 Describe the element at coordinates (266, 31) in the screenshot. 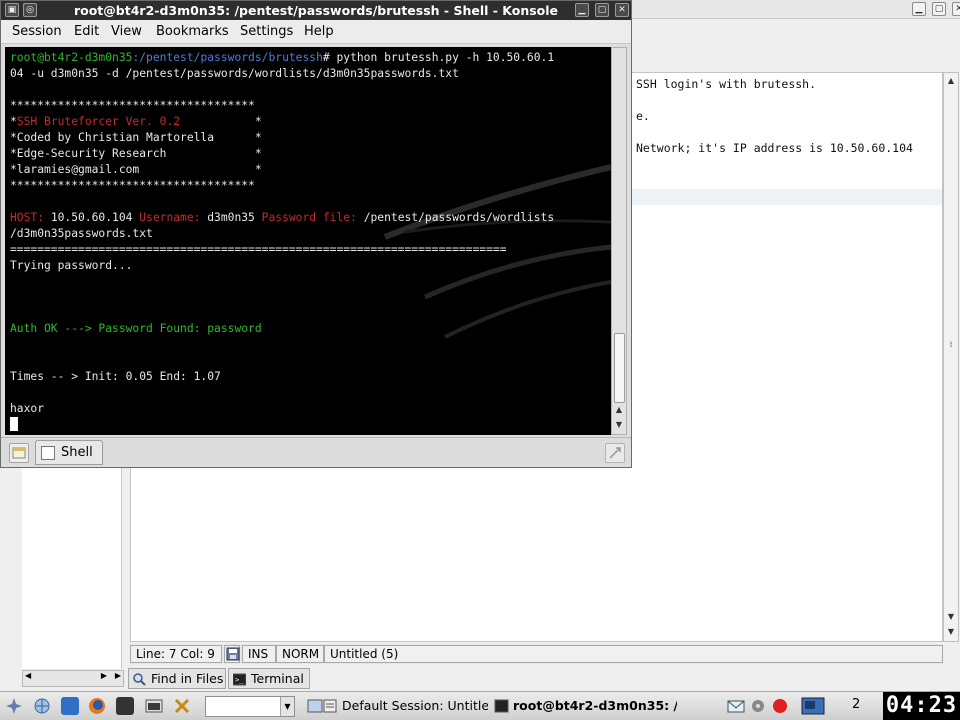

I see `menu-settings: Settings` at that location.